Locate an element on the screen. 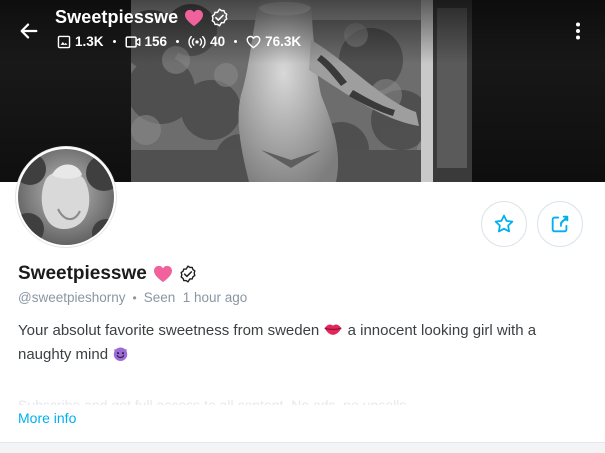 This screenshot has height=453, width=605. stat-likes-value: 76.3K is located at coordinates (283, 41).